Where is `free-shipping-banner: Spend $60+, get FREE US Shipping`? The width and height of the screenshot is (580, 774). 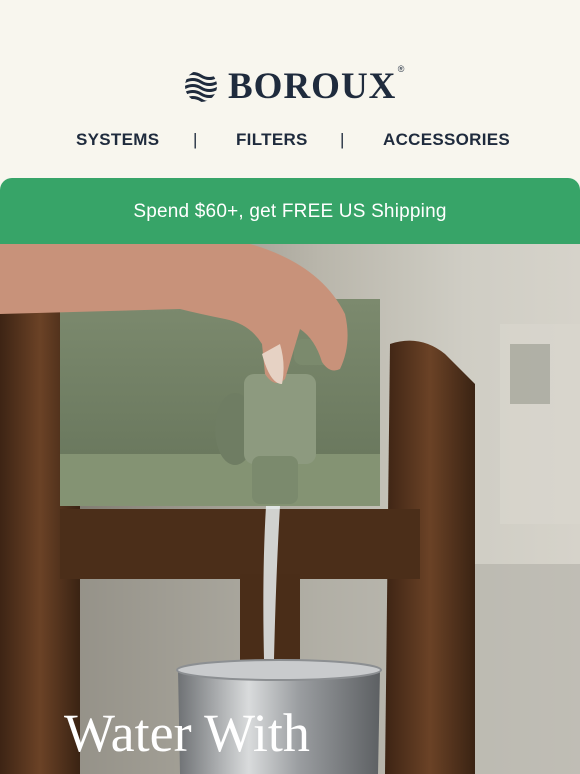 free-shipping-banner: Spend $60+, get FREE US Shipping is located at coordinates (290, 212).